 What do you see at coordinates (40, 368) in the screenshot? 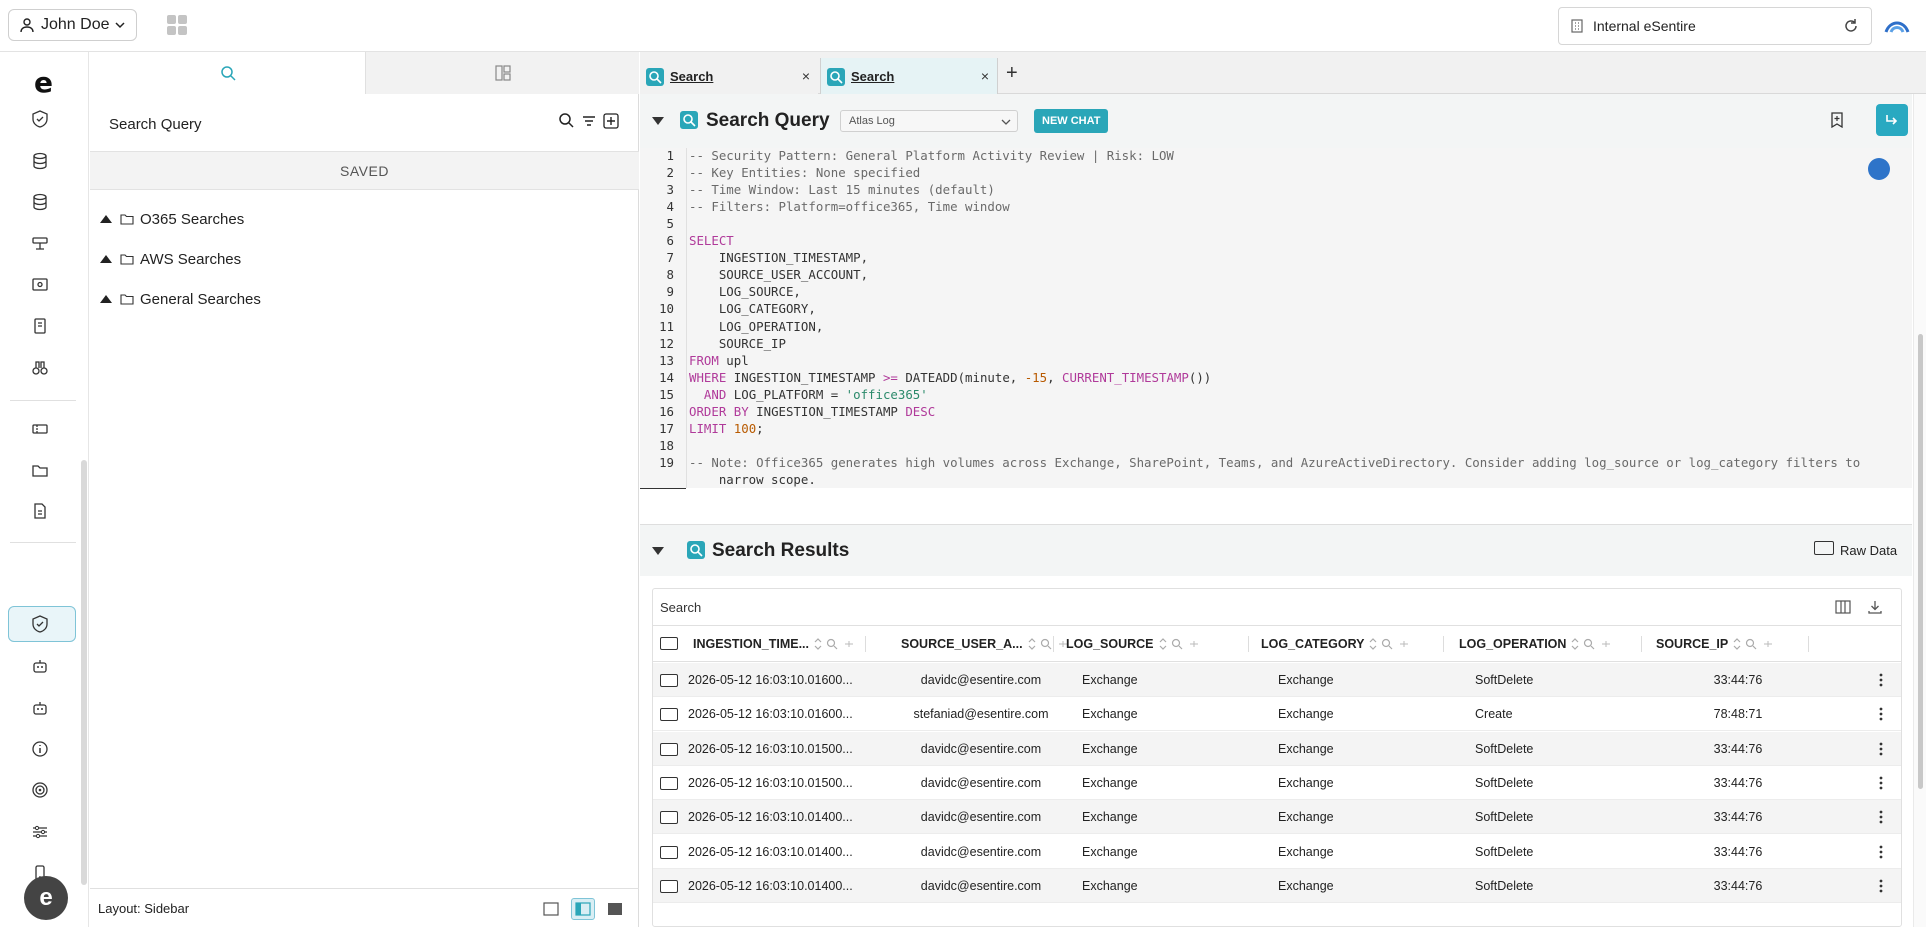
I see `binoculars-icon` at bounding box center [40, 368].